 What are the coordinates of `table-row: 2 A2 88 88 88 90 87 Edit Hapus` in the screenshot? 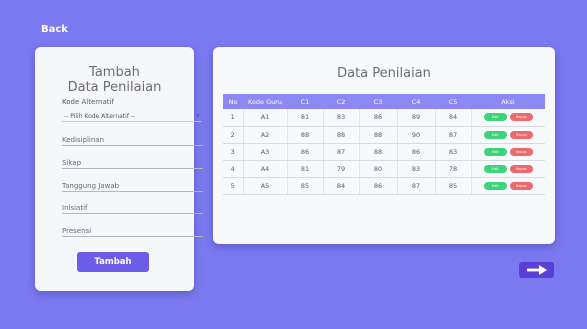 It's located at (384, 135).